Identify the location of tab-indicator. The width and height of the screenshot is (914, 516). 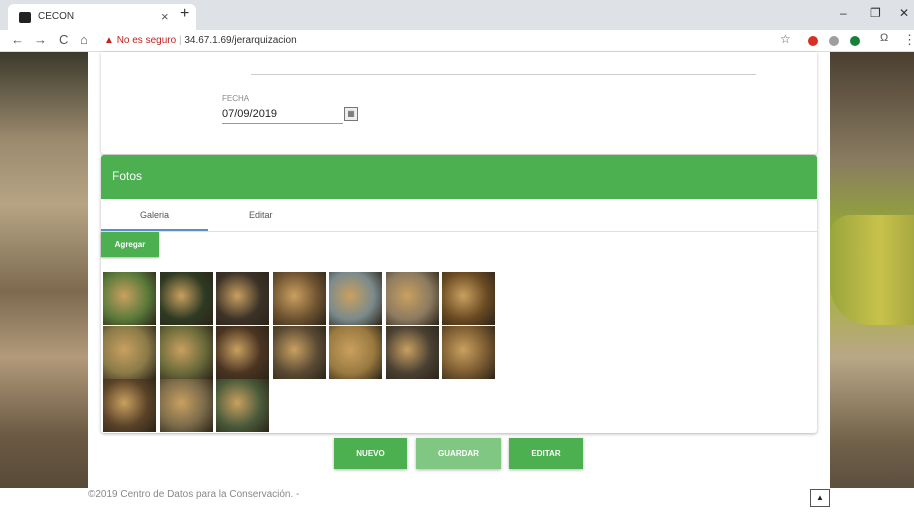
(154, 230).